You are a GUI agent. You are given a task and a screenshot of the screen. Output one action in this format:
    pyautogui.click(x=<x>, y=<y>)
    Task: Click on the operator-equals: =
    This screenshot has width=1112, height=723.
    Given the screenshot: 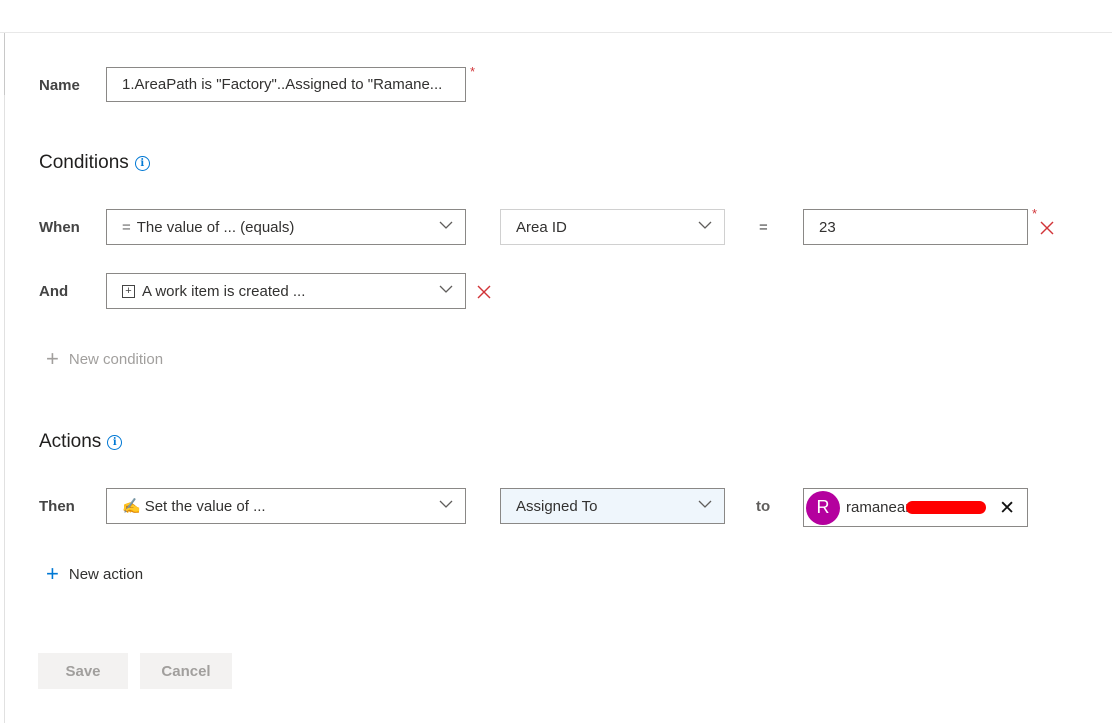 What is the action you would take?
    pyautogui.click(x=763, y=227)
    